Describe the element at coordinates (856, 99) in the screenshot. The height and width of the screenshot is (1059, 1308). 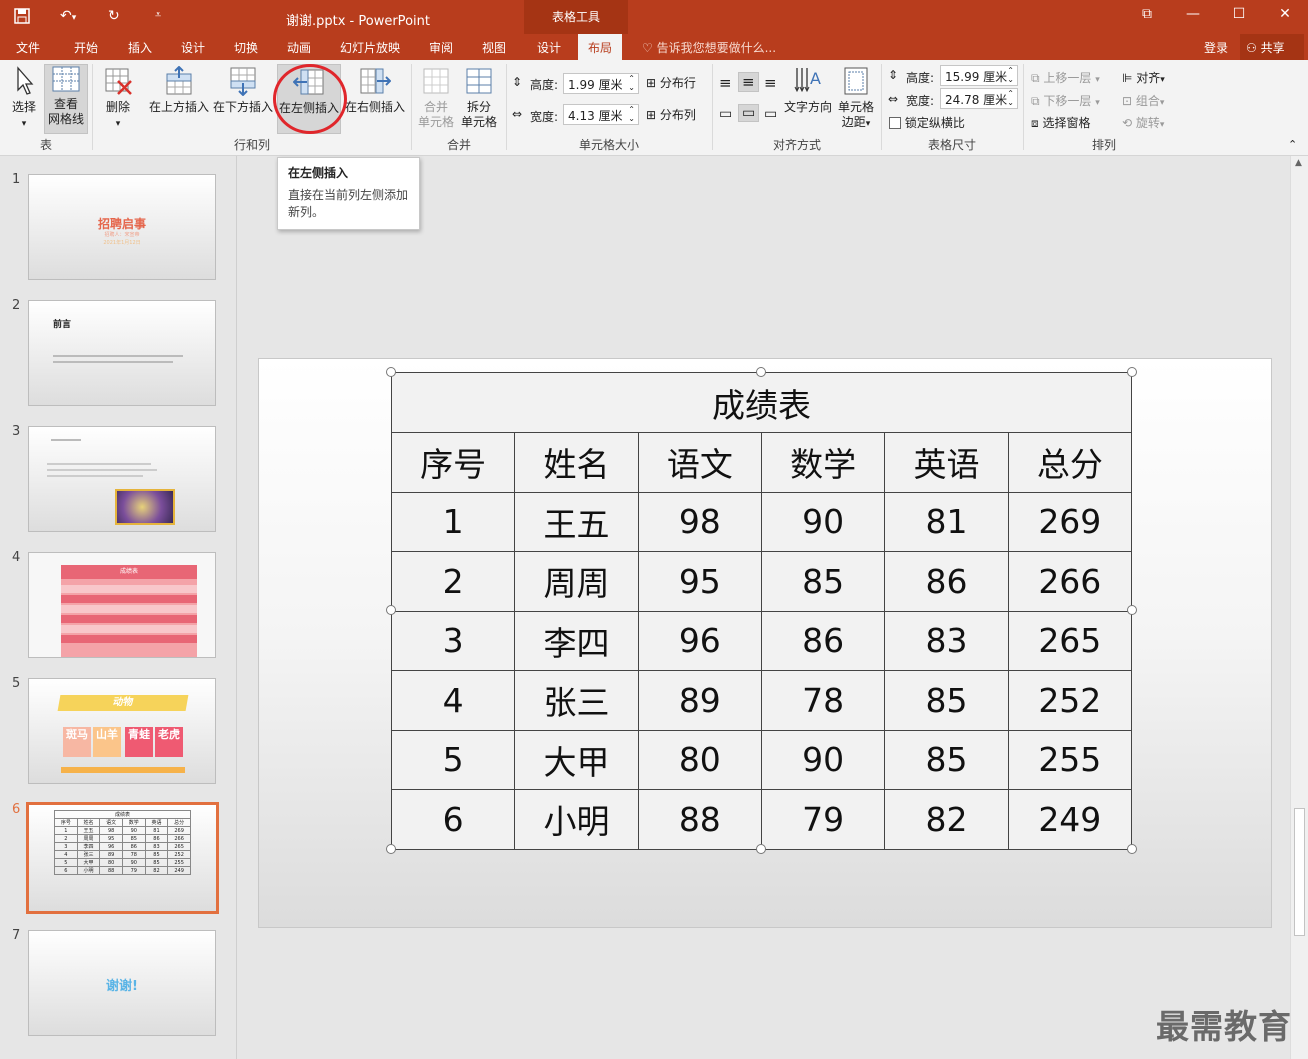
I see `cell-margins-button: 单元格 边距▾` at that location.